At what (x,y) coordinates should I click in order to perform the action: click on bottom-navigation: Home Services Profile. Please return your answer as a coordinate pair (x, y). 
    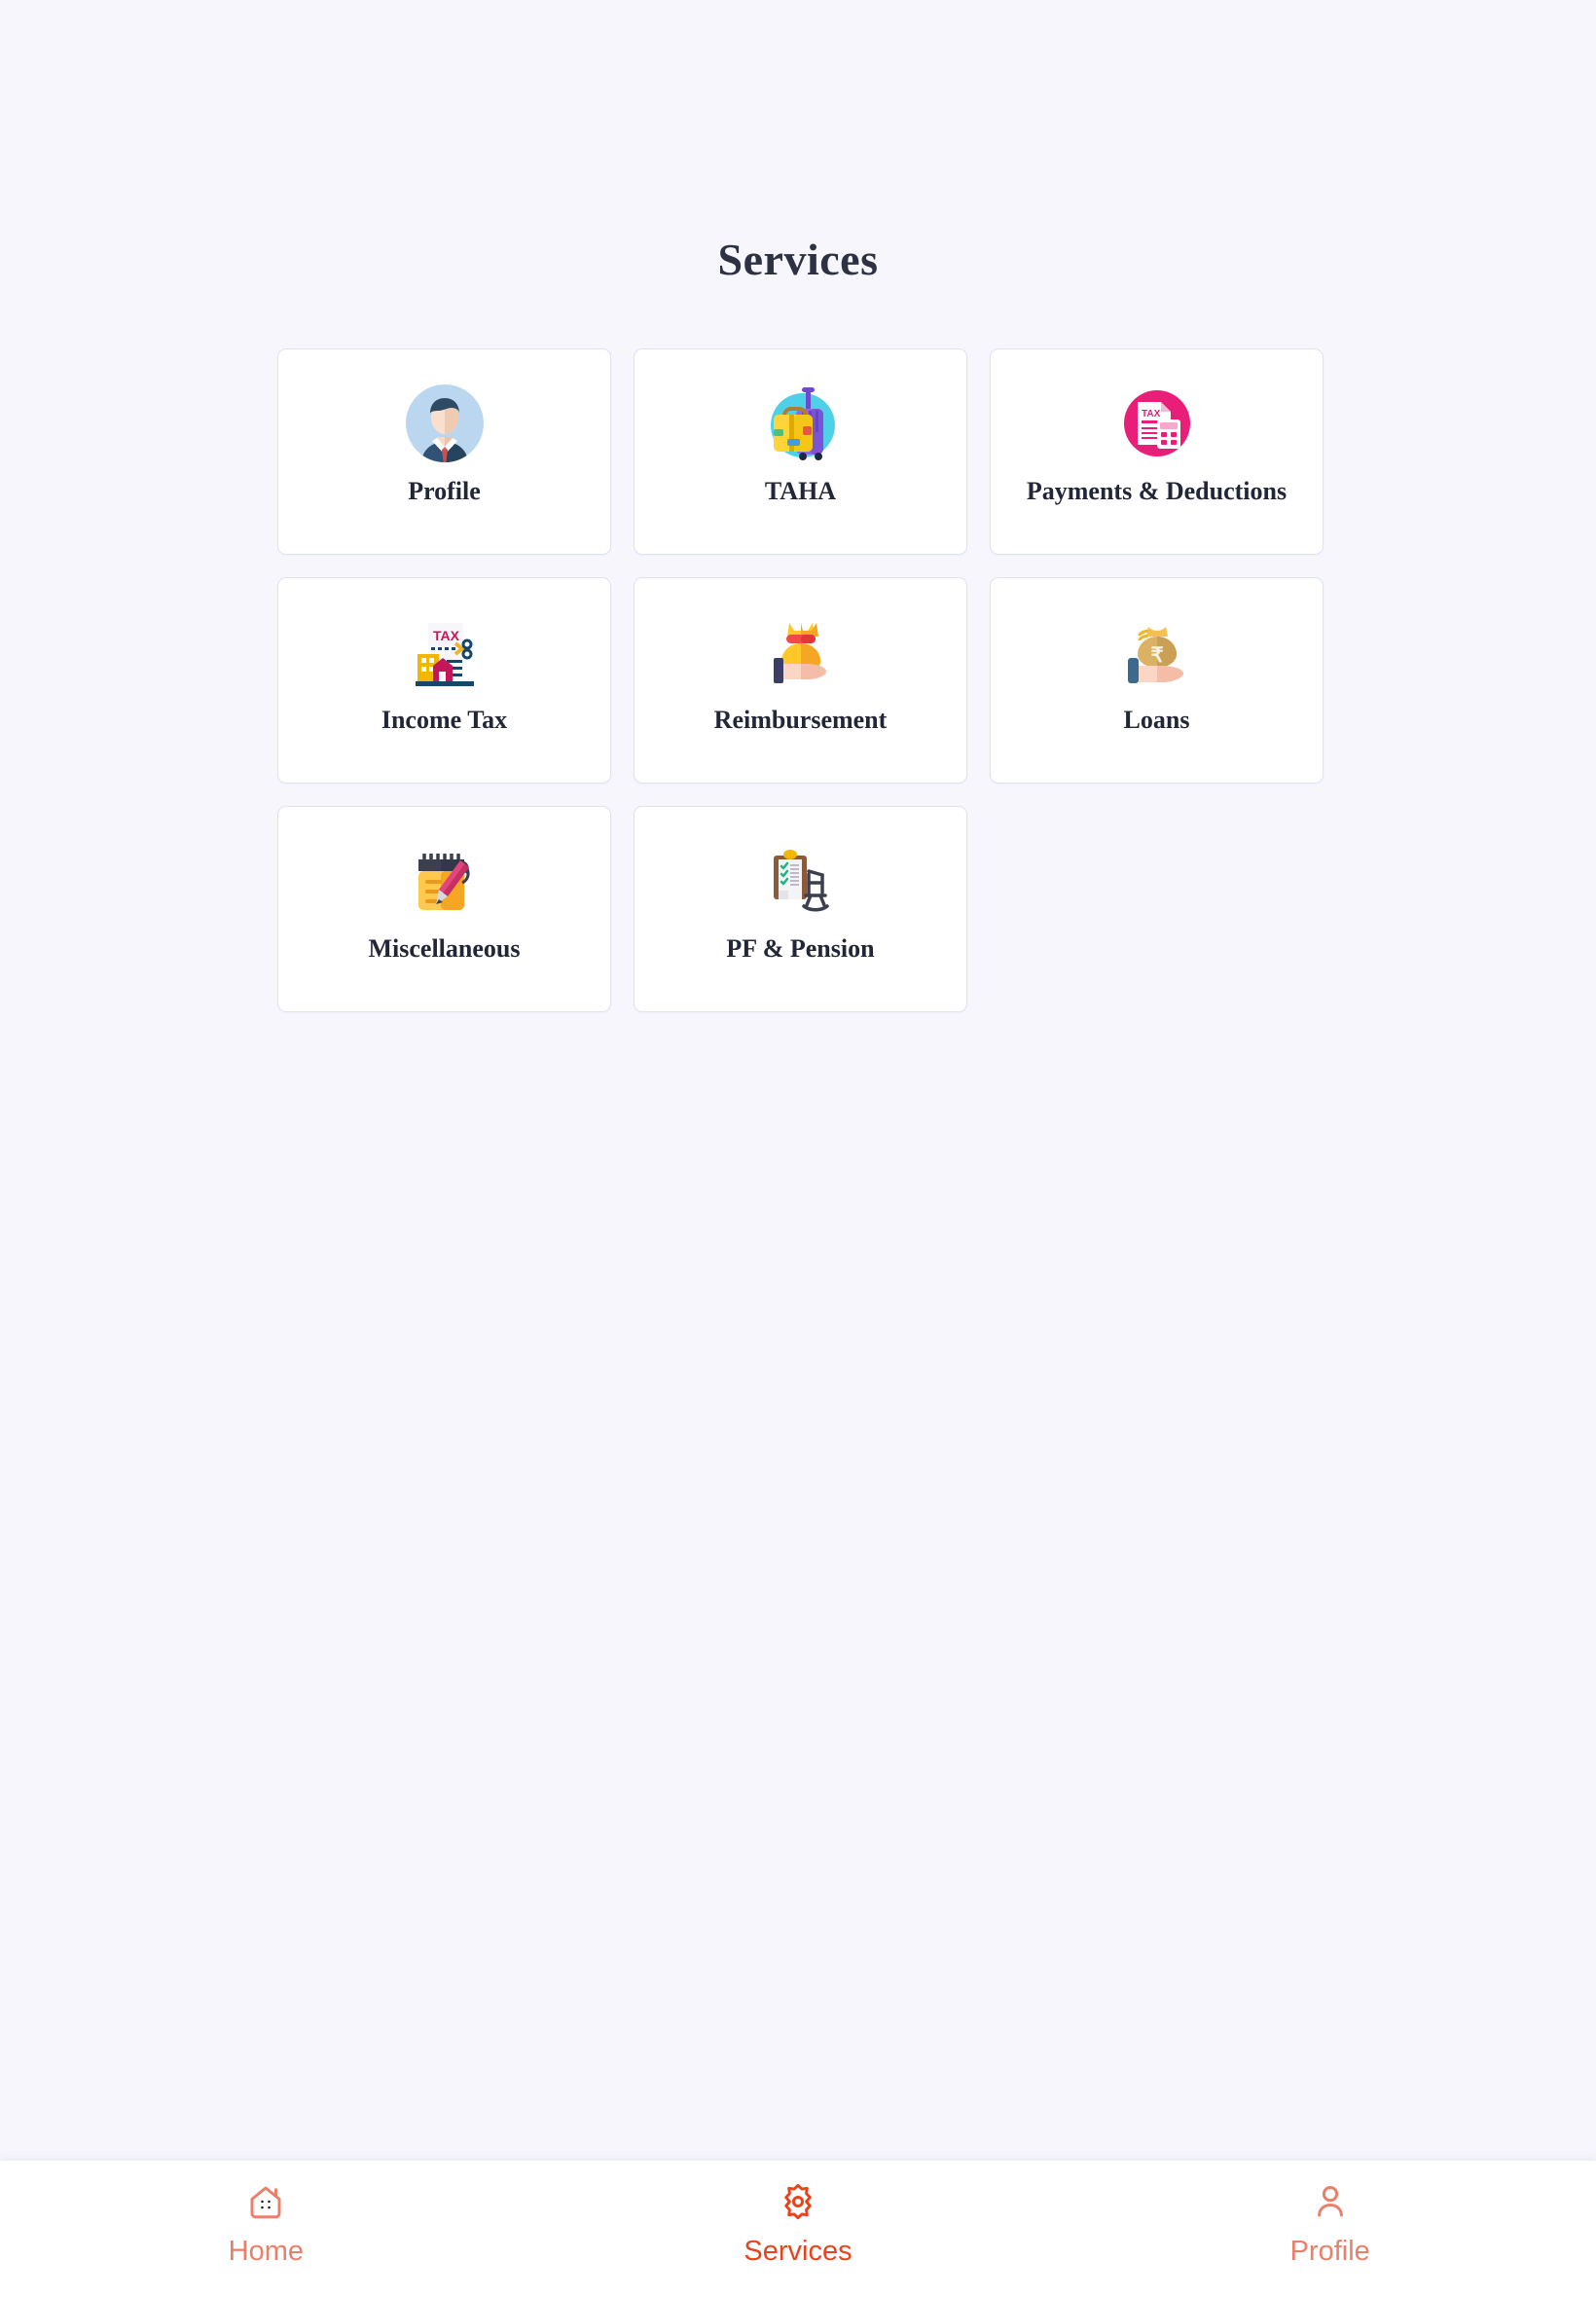
    Looking at the image, I should click on (798, 2229).